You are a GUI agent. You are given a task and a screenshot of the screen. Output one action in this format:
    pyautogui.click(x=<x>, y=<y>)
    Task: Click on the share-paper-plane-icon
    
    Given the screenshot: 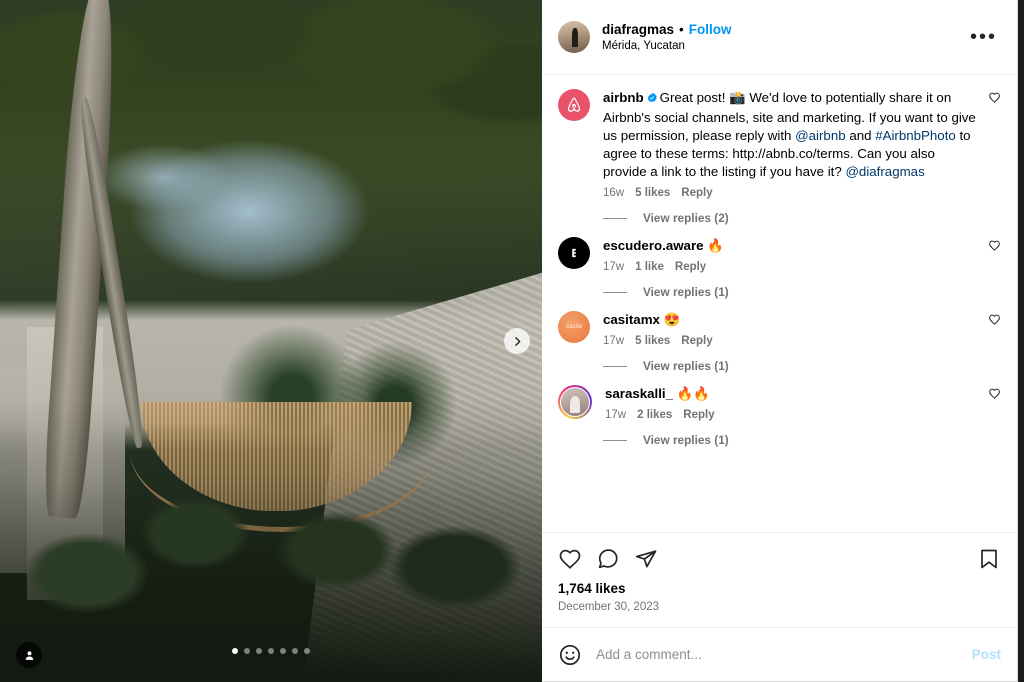 What is the action you would take?
    pyautogui.click(x=646, y=559)
    